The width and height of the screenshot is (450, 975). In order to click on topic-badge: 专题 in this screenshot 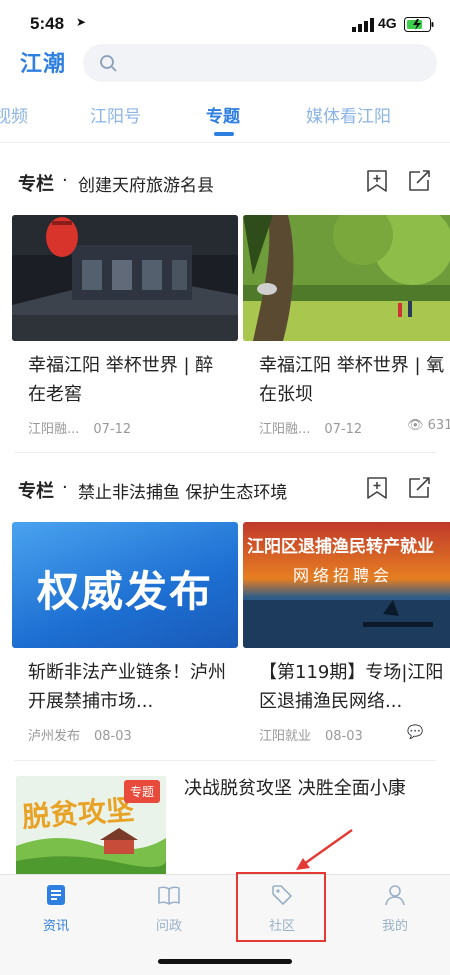, I will do `click(141, 791)`.